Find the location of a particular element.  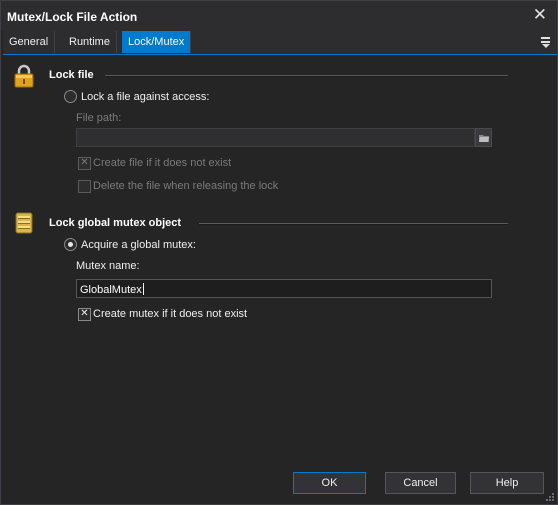

create-mutex-label: Create mutex if it does not exist is located at coordinates (170, 314).